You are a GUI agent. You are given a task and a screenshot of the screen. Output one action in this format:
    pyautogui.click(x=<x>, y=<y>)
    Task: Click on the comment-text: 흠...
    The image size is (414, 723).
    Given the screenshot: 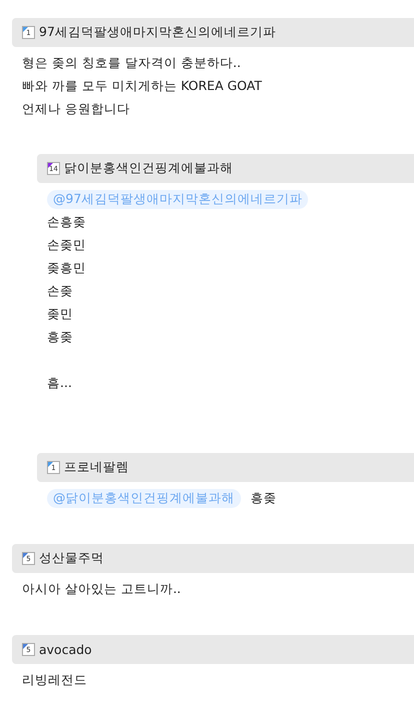 What is the action you would take?
    pyautogui.click(x=59, y=383)
    